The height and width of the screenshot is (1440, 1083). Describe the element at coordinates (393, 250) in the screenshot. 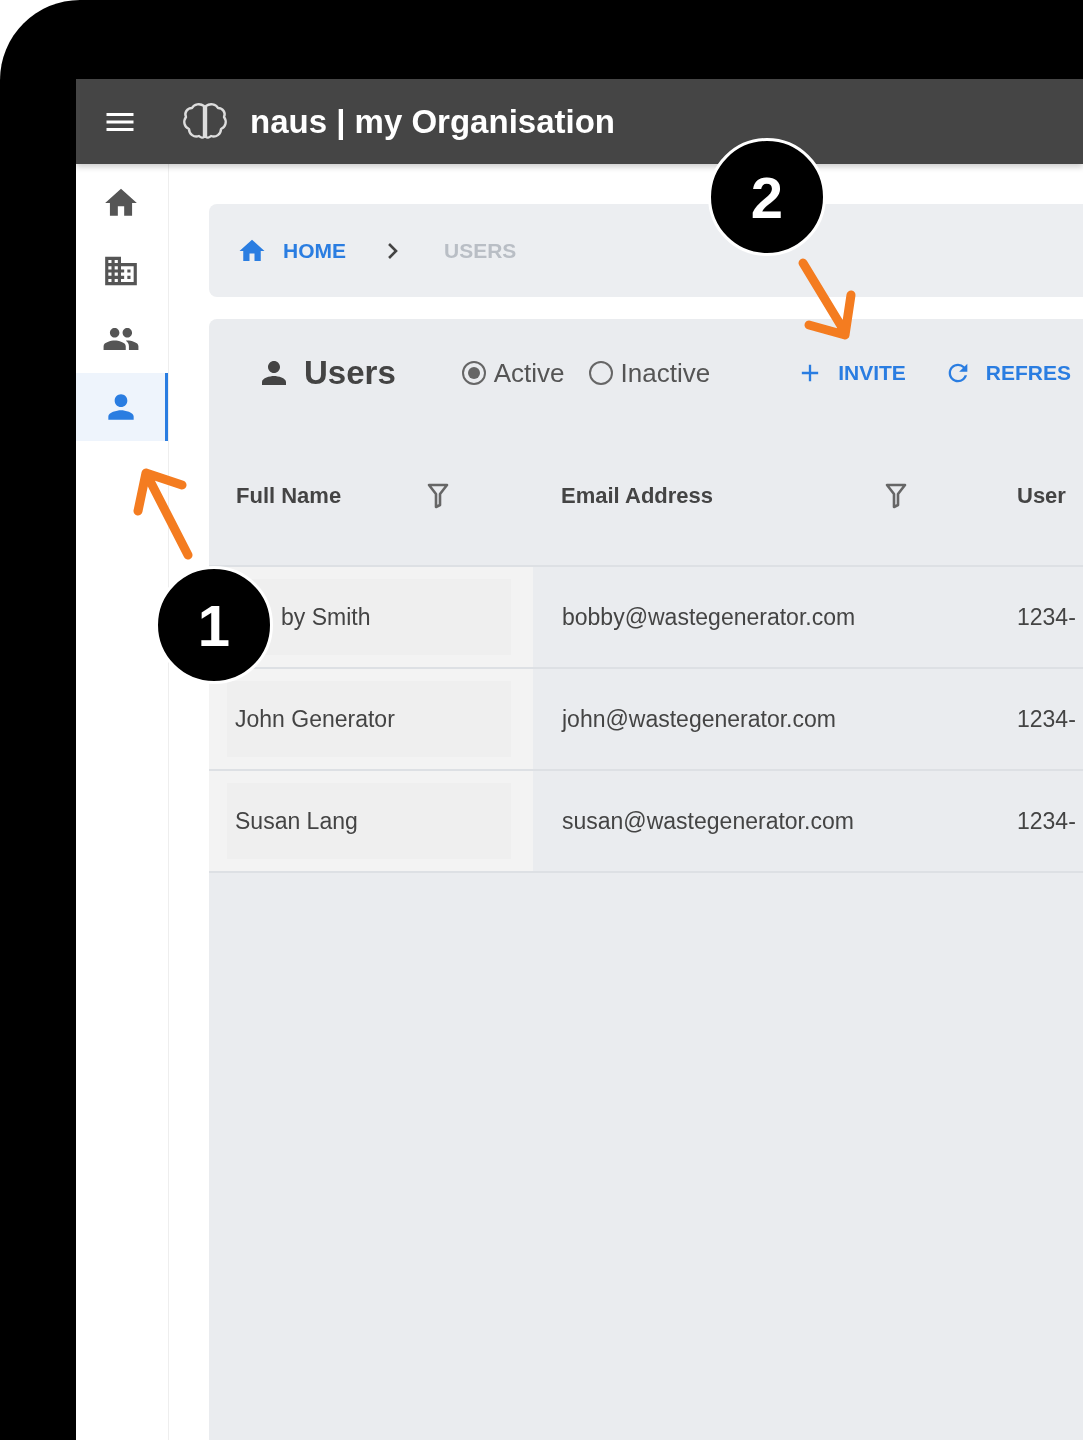

I see `chevron-icon` at that location.